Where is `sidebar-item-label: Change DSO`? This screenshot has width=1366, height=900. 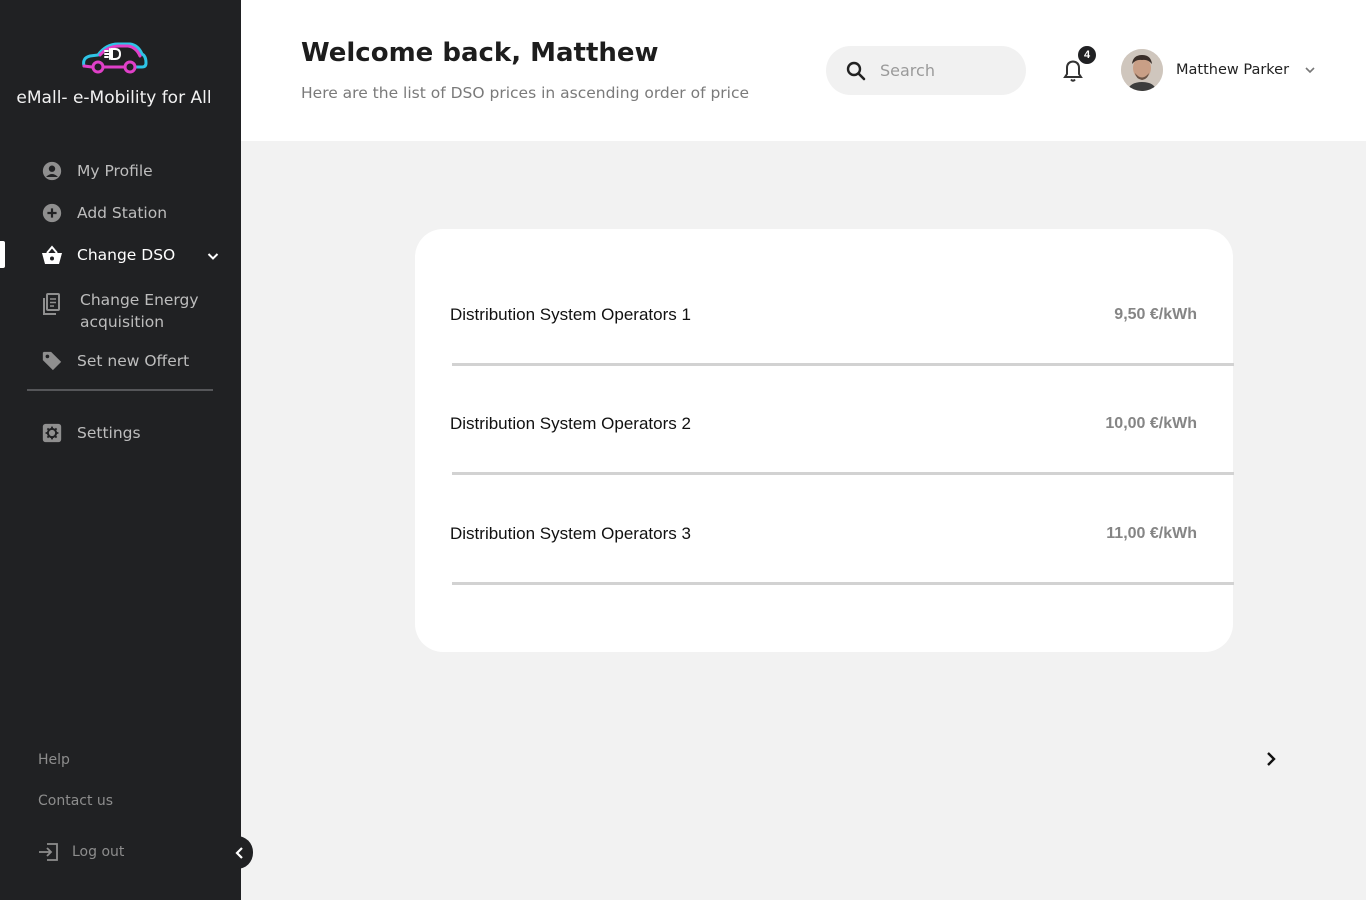 sidebar-item-label: Change DSO is located at coordinates (126, 255).